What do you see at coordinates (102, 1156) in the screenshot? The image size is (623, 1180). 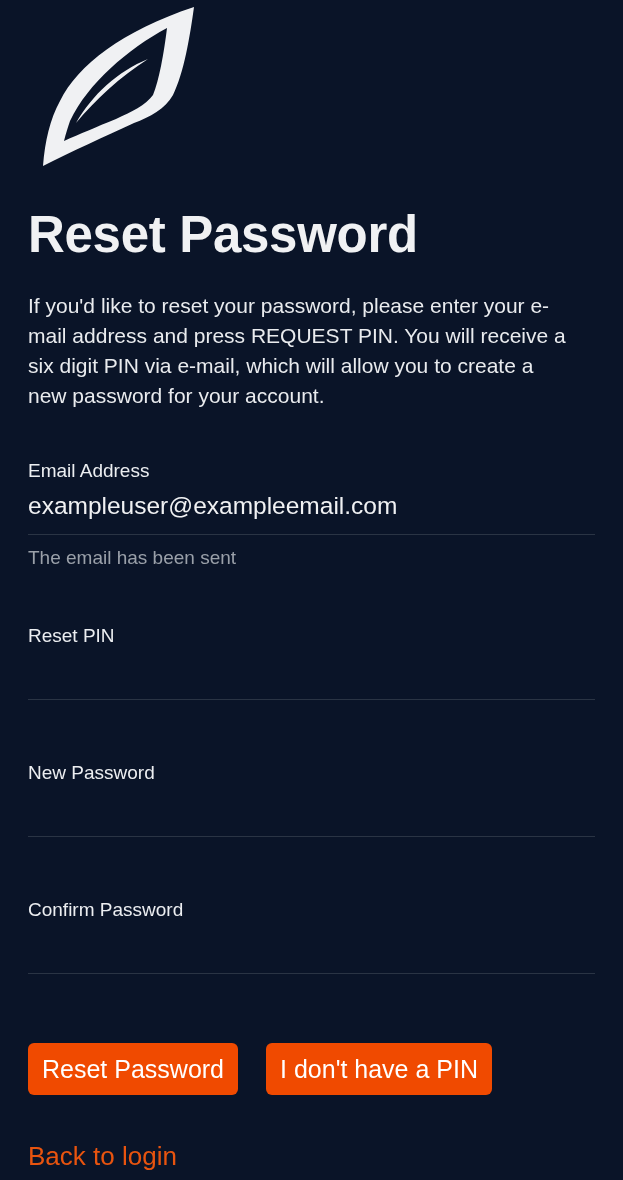 I see `back-to-login-link: Back to login` at bounding box center [102, 1156].